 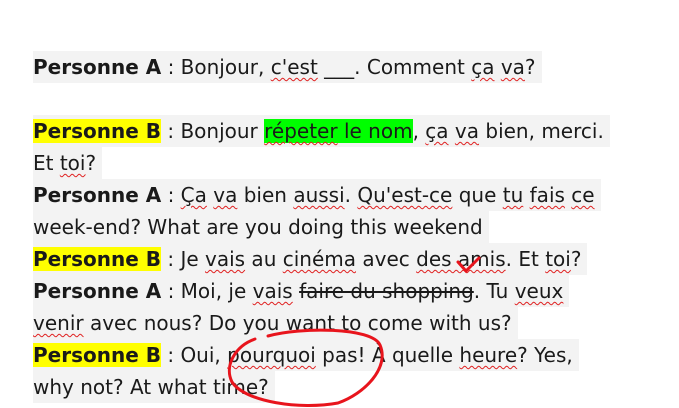 I want to click on text: Bonjour,, so click(x=225, y=67).